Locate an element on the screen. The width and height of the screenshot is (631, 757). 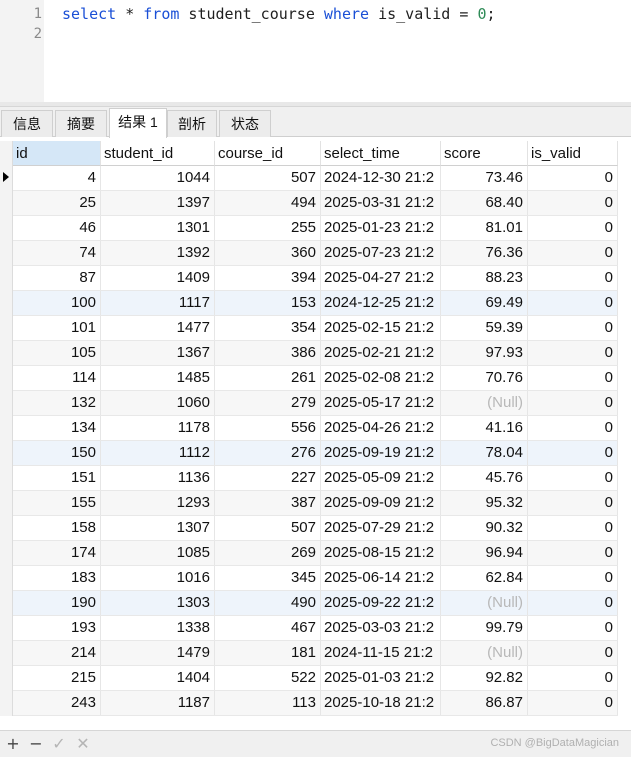
cell-id: 155 is located at coordinates (57, 503).